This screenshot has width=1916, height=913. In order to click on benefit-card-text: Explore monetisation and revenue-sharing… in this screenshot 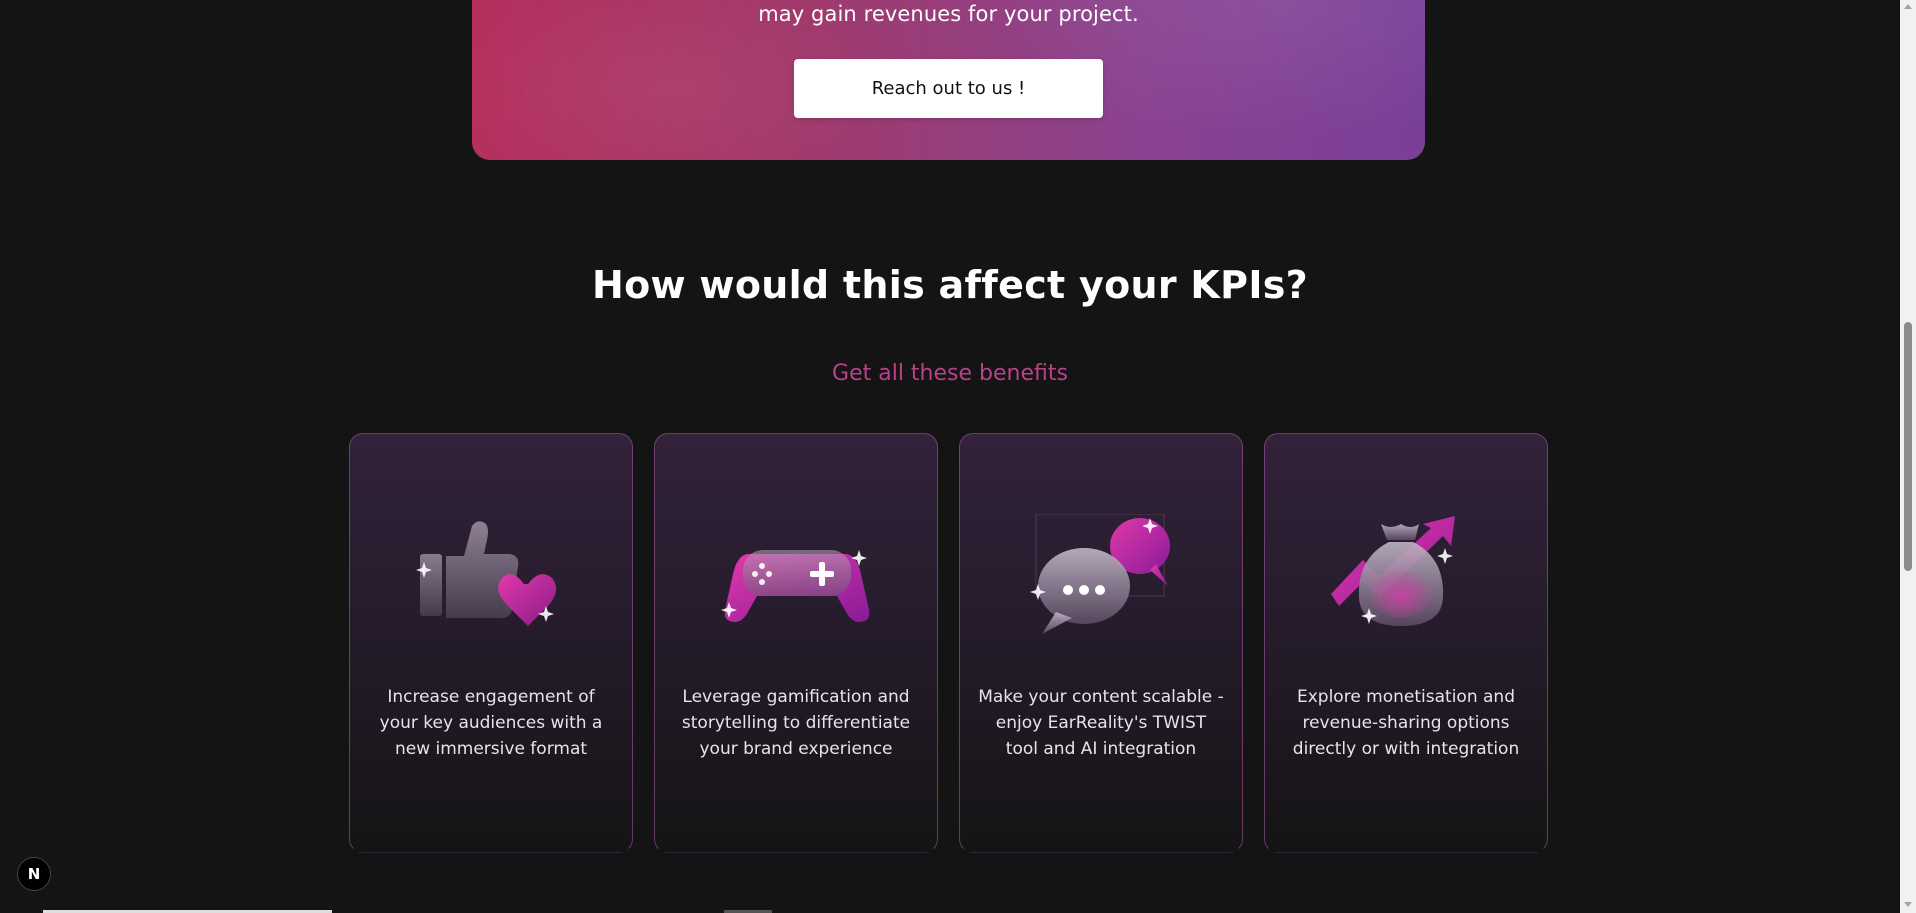, I will do `click(1406, 723)`.